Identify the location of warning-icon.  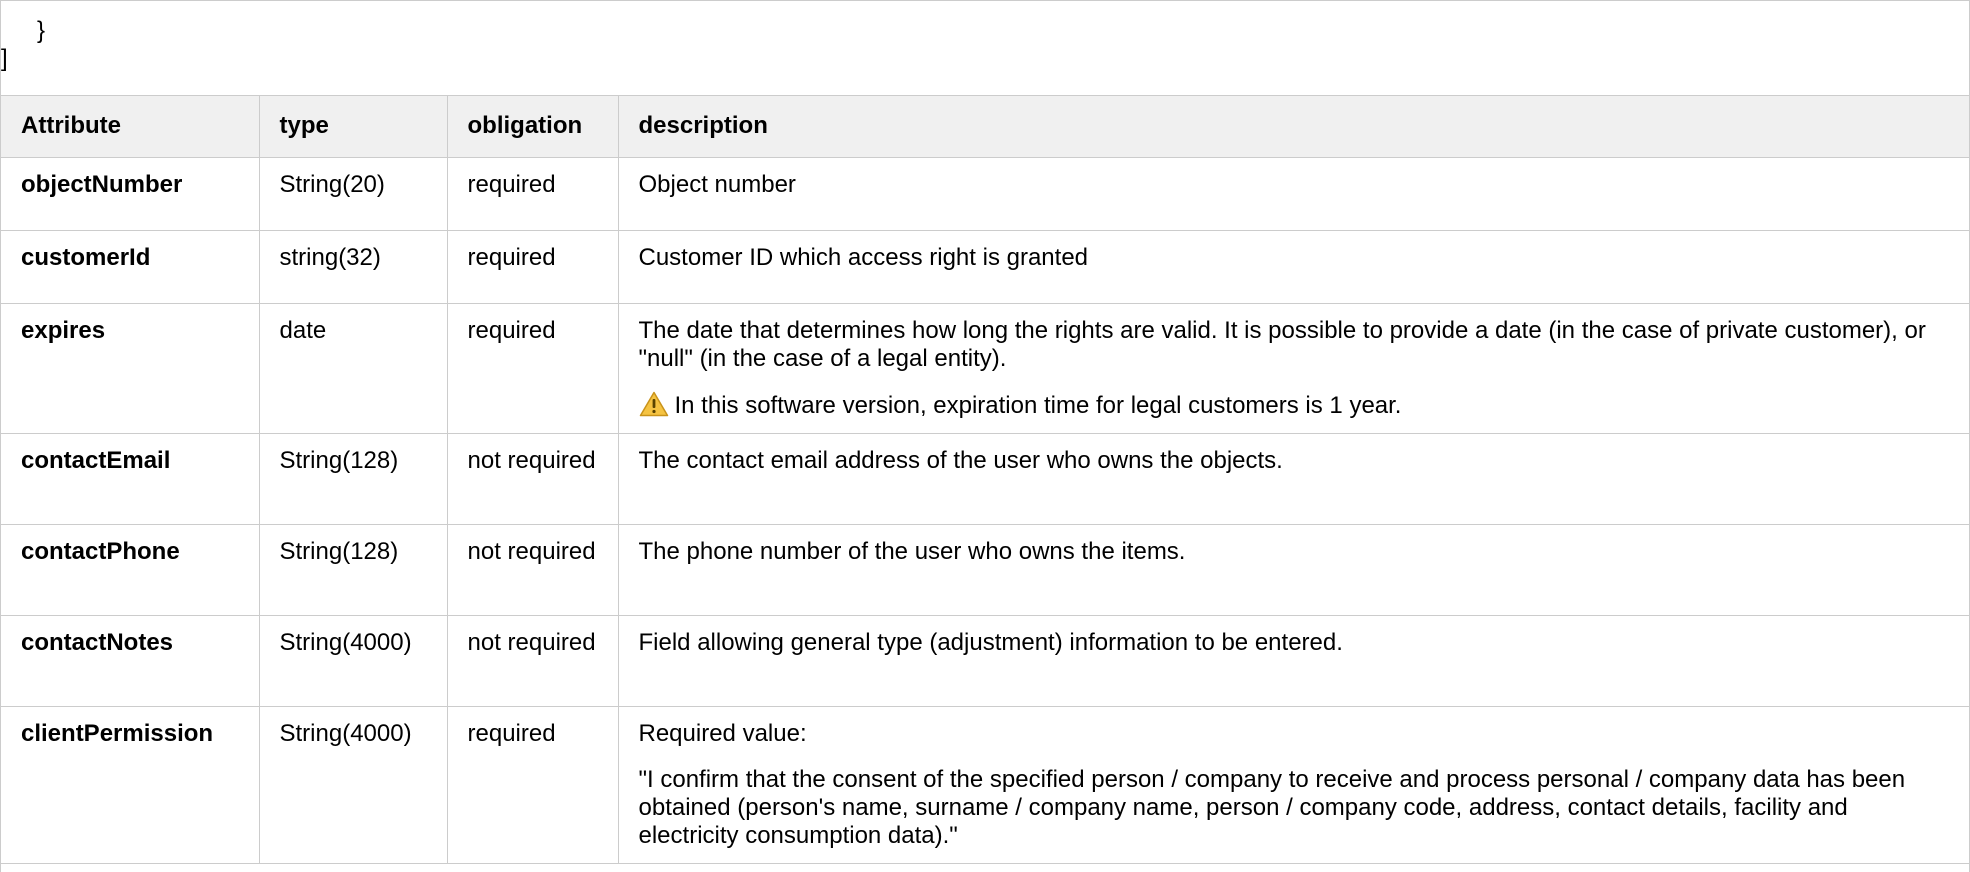
(653, 403).